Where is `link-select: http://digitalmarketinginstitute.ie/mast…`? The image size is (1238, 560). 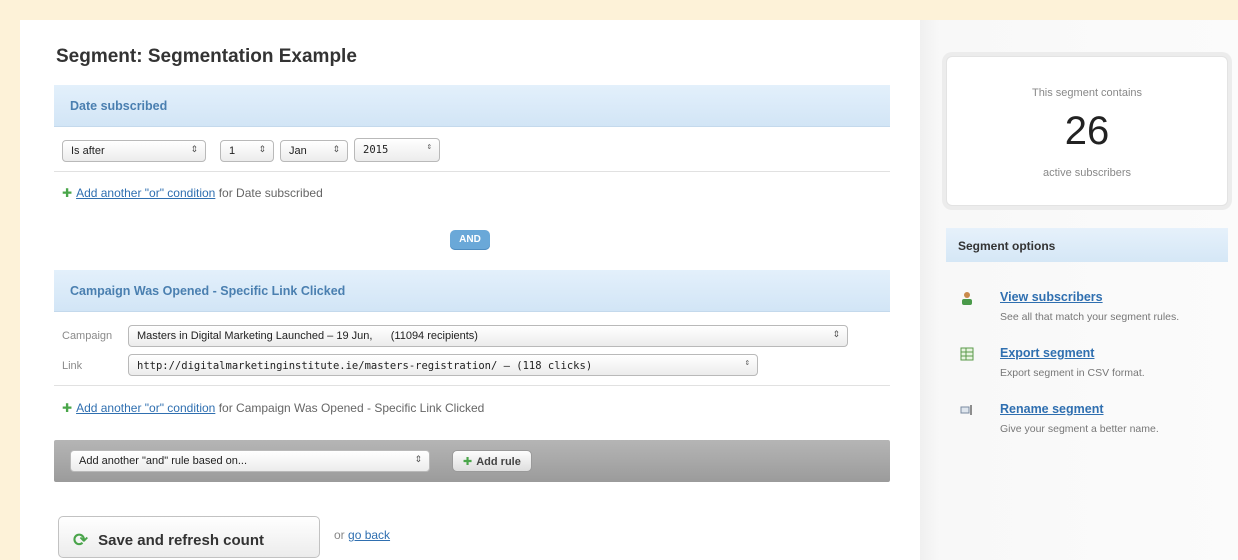
link-select: http://digitalmarketinginstitute.ie/mast… is located at coordinates (443, 365).